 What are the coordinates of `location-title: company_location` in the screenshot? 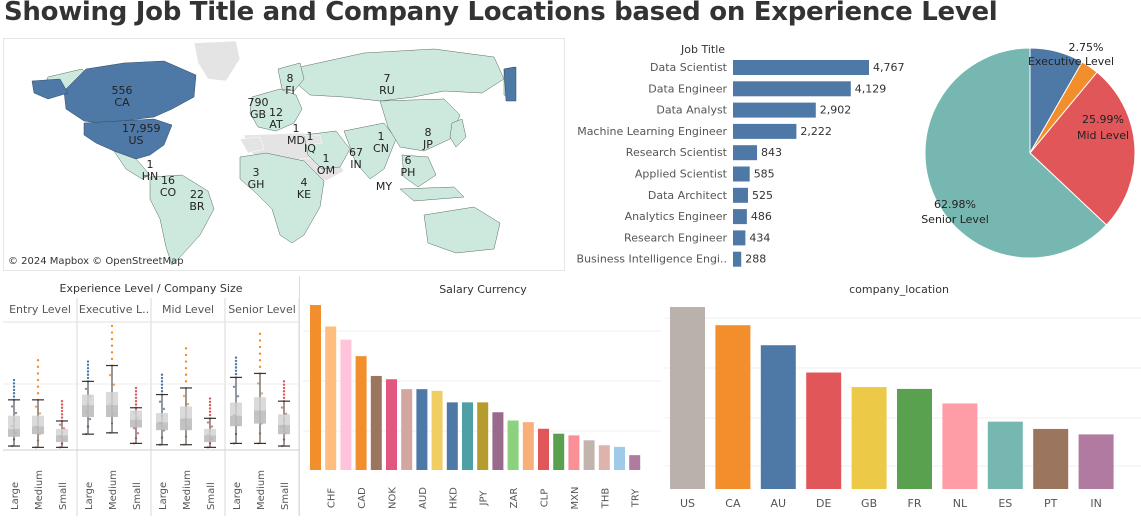 It's located at (899, 289).